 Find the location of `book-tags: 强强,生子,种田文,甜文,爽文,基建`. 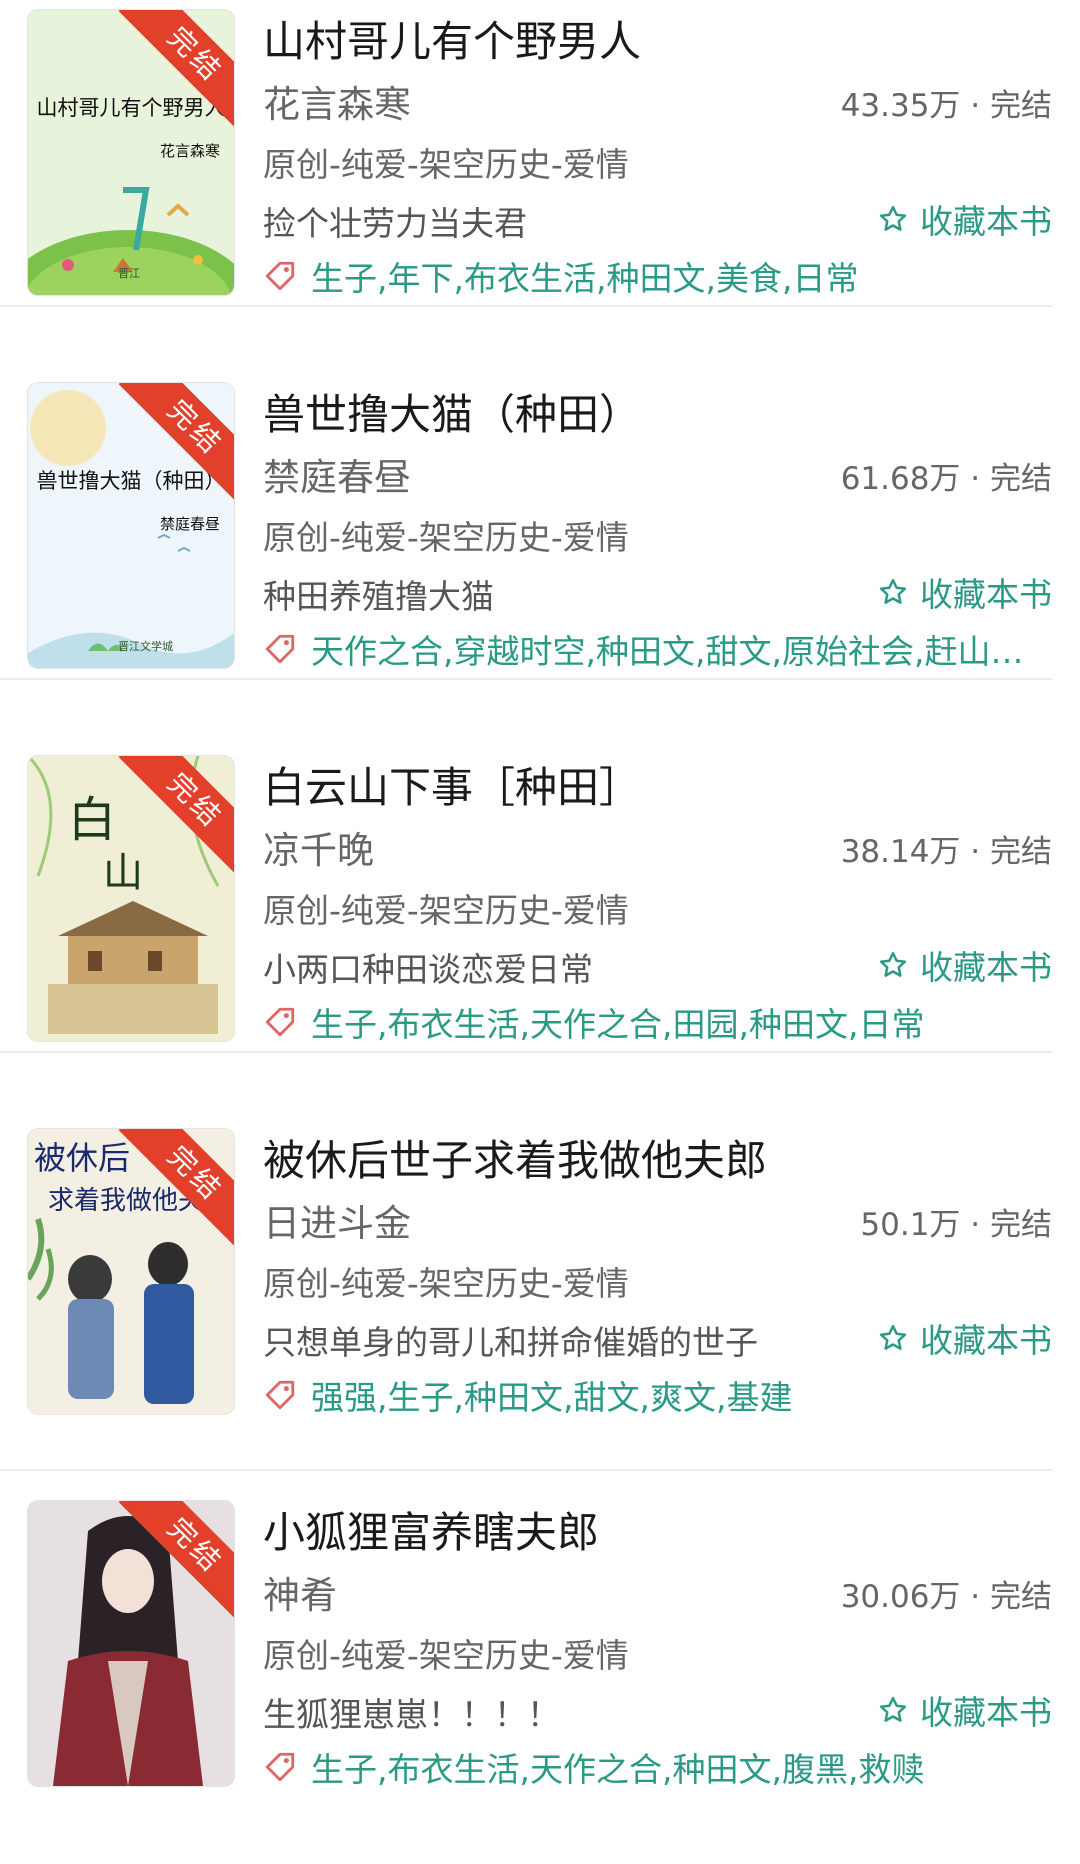

book-tags: 强强,生子,种田文,甜文,爽文,基建 is located at coordinates (655, 1395).